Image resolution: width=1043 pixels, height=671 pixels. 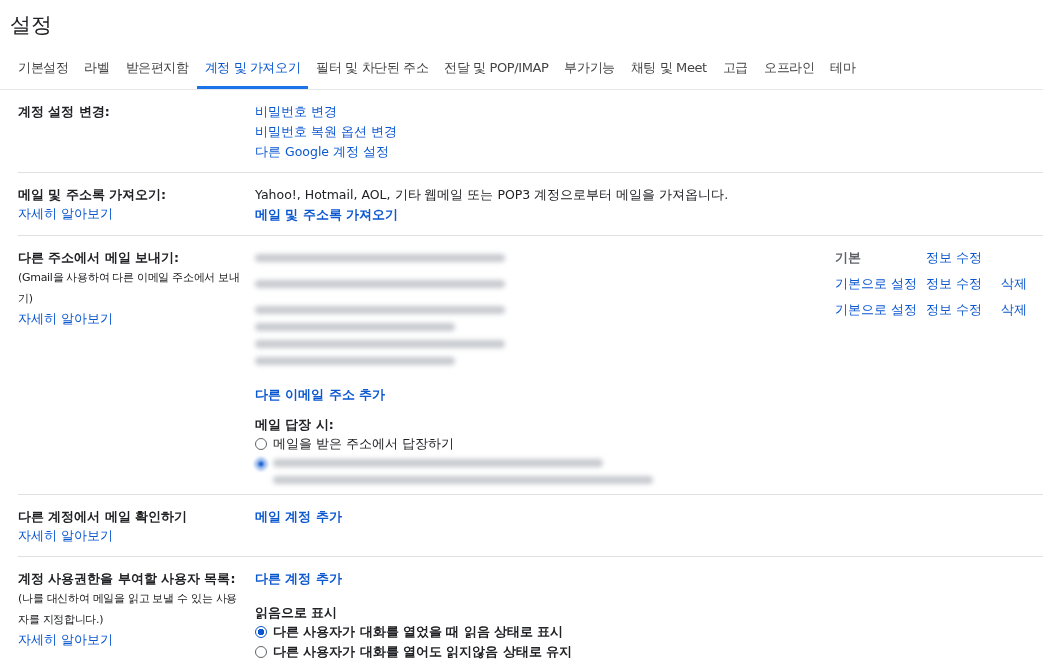 What do you see at coordinates (297, 613) in the screenshot?
I see `mark-read-heading: 읽음으로 표시` at bounding box center [297, 613].